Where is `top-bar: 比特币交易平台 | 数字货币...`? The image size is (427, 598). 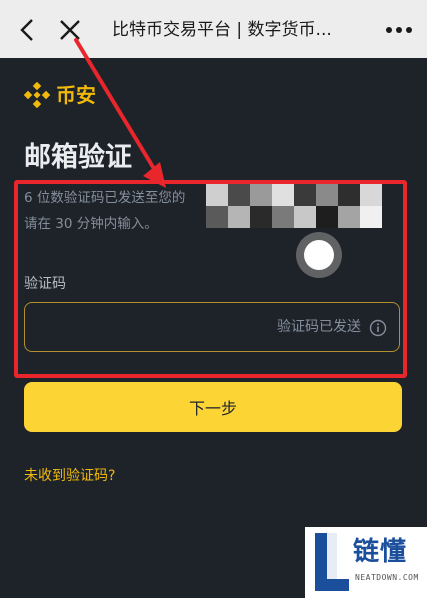 top-bar: 比特币交易平台 | 数字货币... is located at coordinates (213, 29).